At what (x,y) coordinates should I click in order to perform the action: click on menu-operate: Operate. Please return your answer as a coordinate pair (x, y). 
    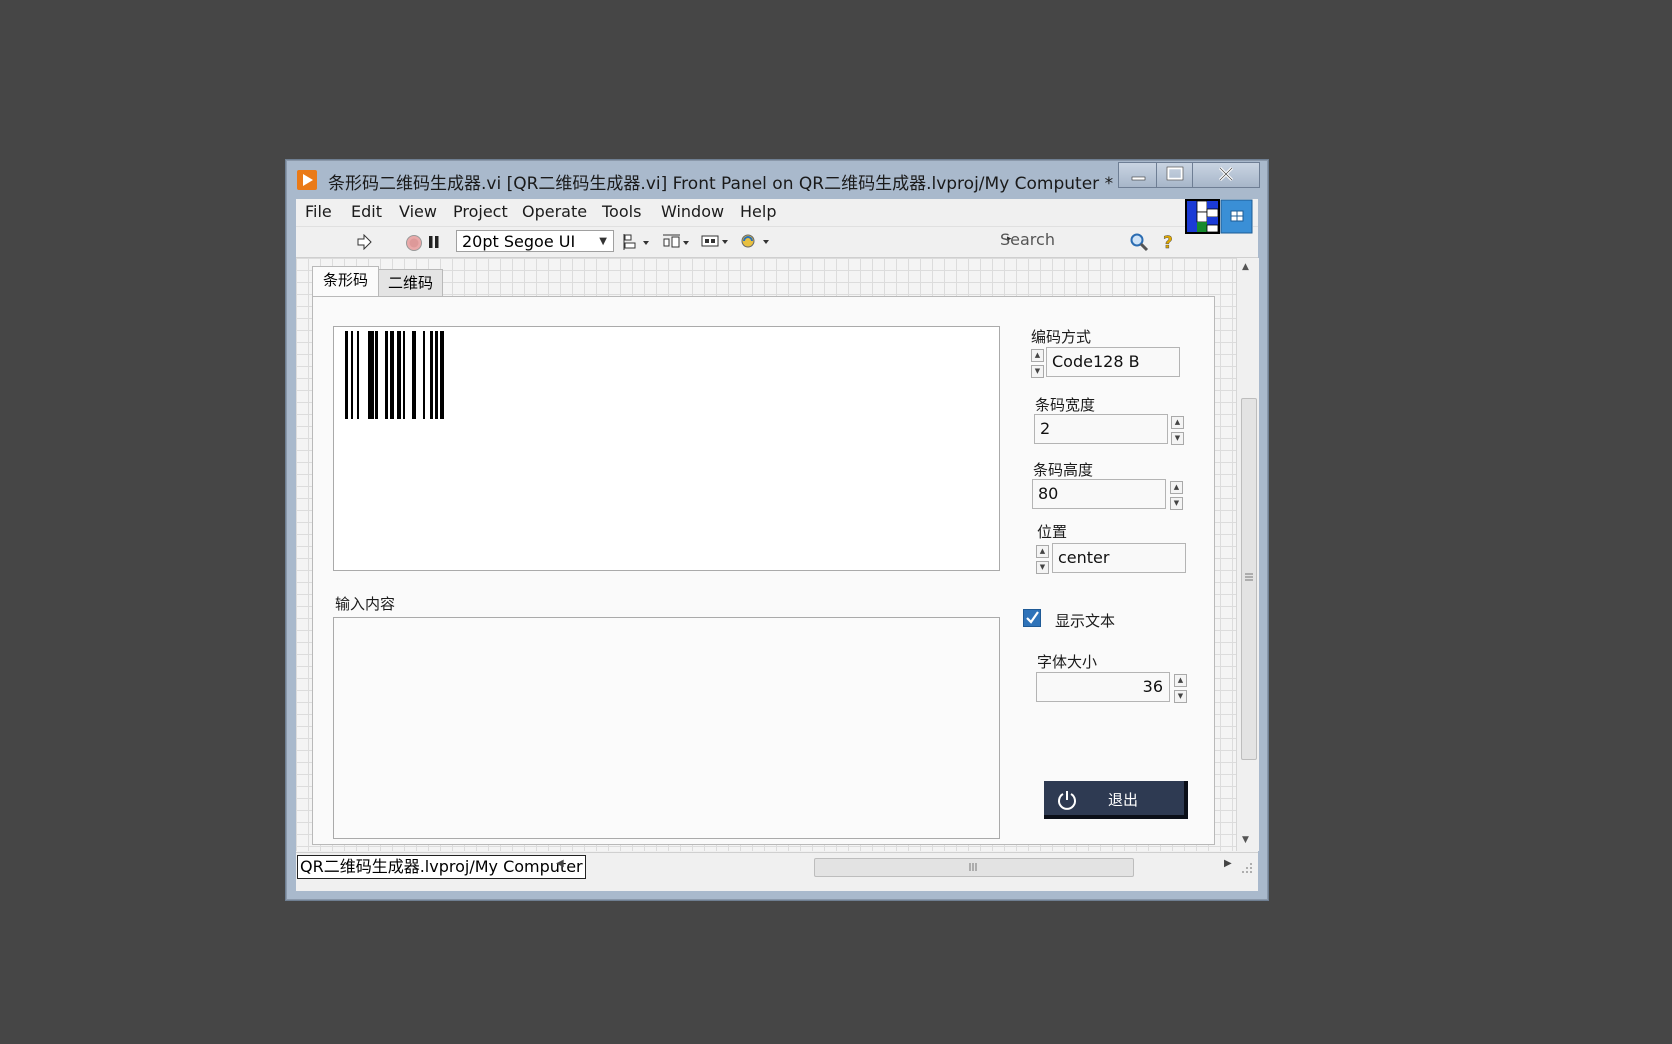
    Looking at the image, I should click on (554, 211).